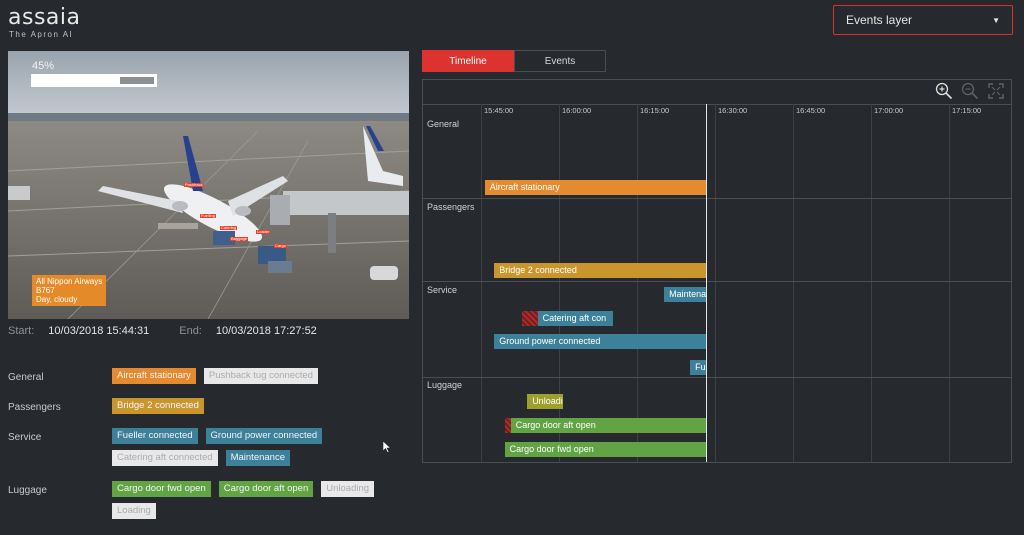  What do you see at coordinates (27, 490) in the screenshot?
I see `legend-group-label: Luggage` at bounding box center [27, 490].